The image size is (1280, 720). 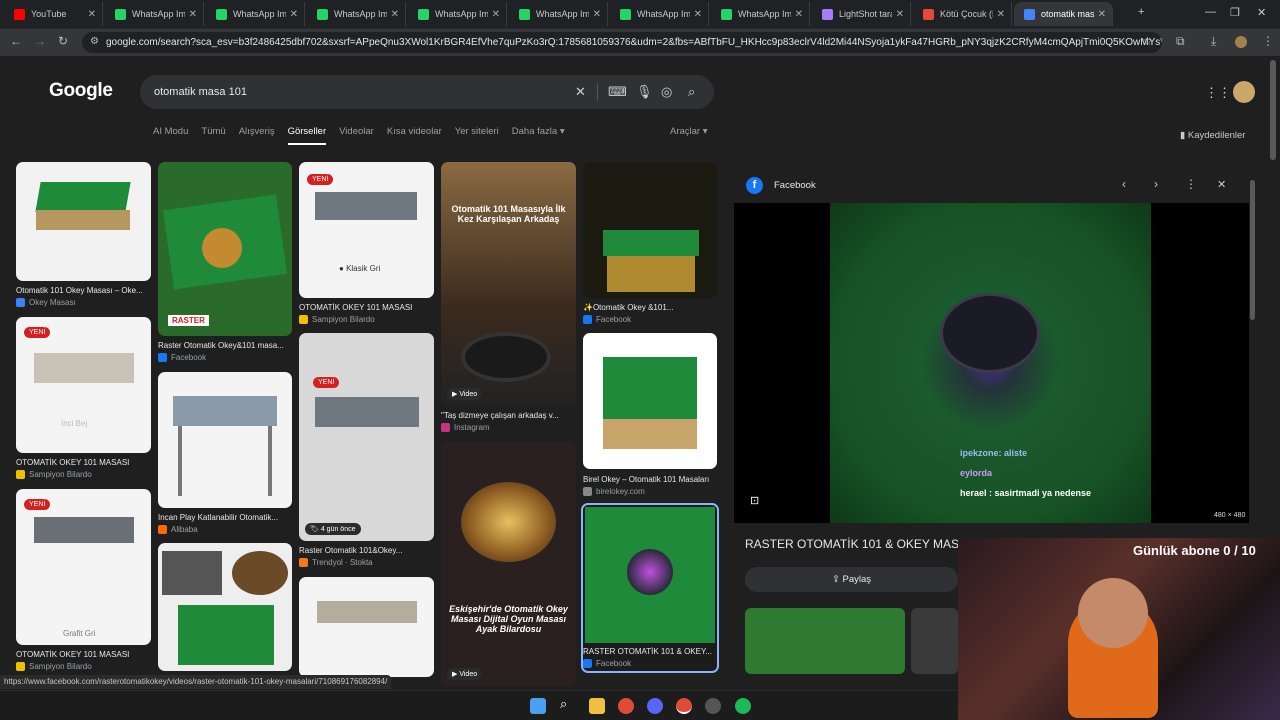 I want to click on forward-icon: →, so click(x=40, y=41).